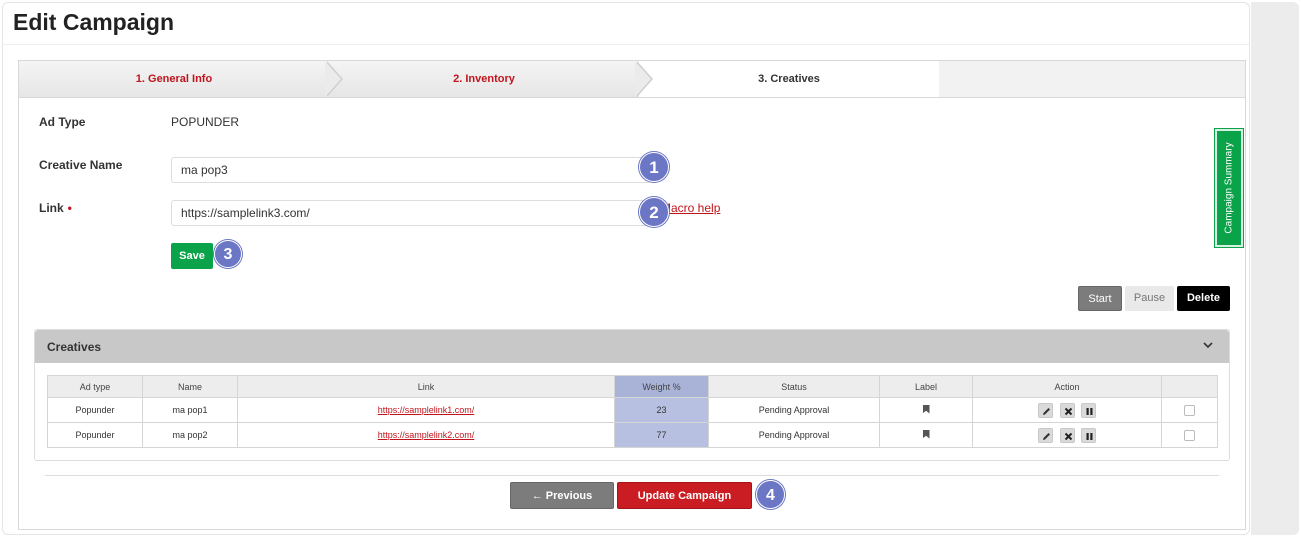 The image size is (1301, 537). What do you see at coordinates (1208, 345) in the screenshot?
I see `chevron-down-icon` at bounding box center [1208, 345].